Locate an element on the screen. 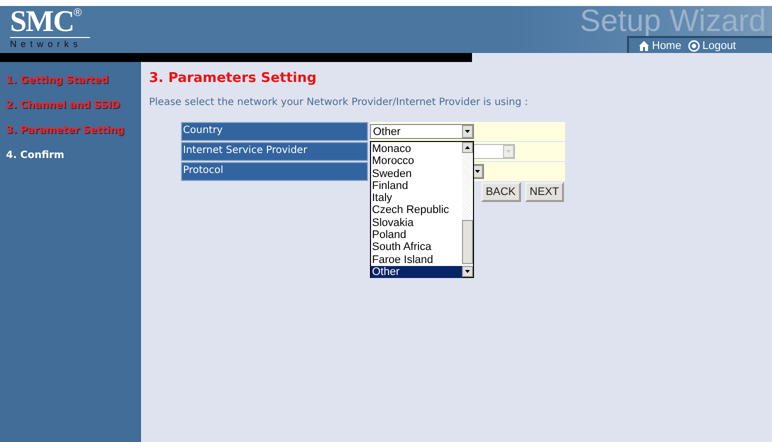 Image resolution: width=772 pixels, height=442 pixels. instruction-text: Please select the network your Network Provider/Internet Provider is using : is located at coordinates (339, 103).